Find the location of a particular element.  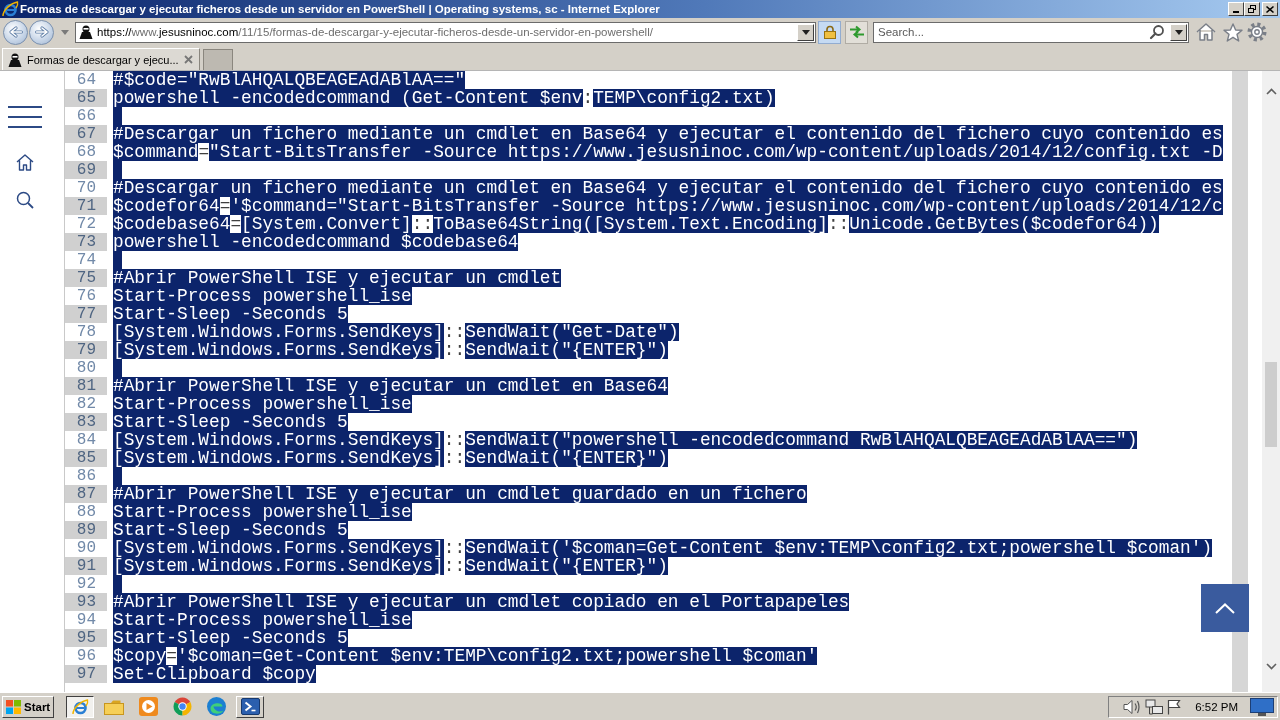

url-text: https://www.jesusninoc.com/11/15/formas-de-descargar-y-ejecutar-ficheros-desde-un-servidor-en-powershell/ is located at coordinates (375, 32).